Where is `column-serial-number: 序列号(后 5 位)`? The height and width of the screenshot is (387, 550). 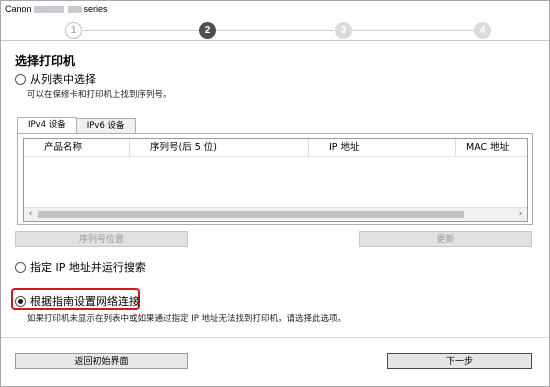
column-serial-number: 序列号(后 5 位) is located at coordinates (219, 147).